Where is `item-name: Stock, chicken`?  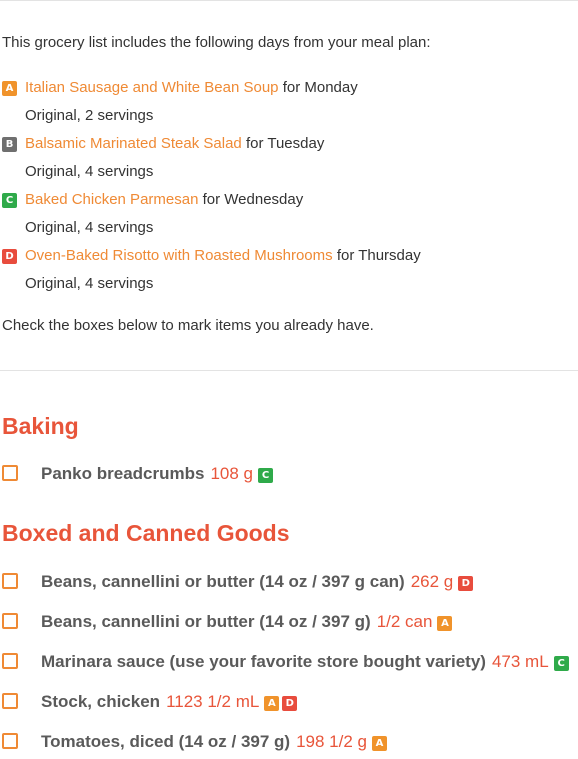 item-name: Stock, chicken is located at coordinates (101, 701).